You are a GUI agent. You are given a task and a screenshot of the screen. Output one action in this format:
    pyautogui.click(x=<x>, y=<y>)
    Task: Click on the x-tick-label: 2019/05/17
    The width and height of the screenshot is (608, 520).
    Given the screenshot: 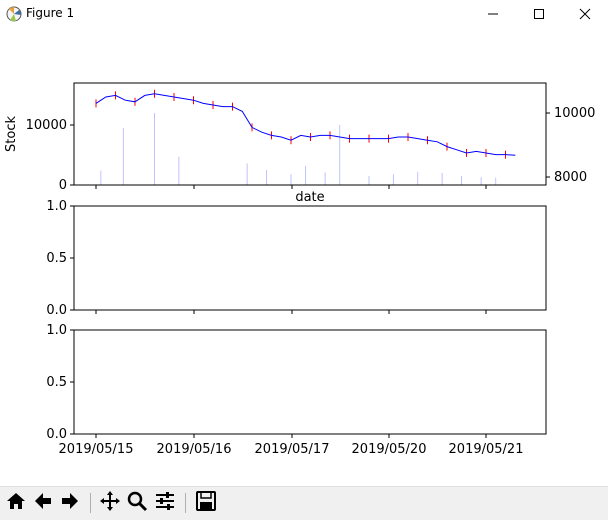 What is the action you would take?
    pyautogui.click(x=292, y=449)
    